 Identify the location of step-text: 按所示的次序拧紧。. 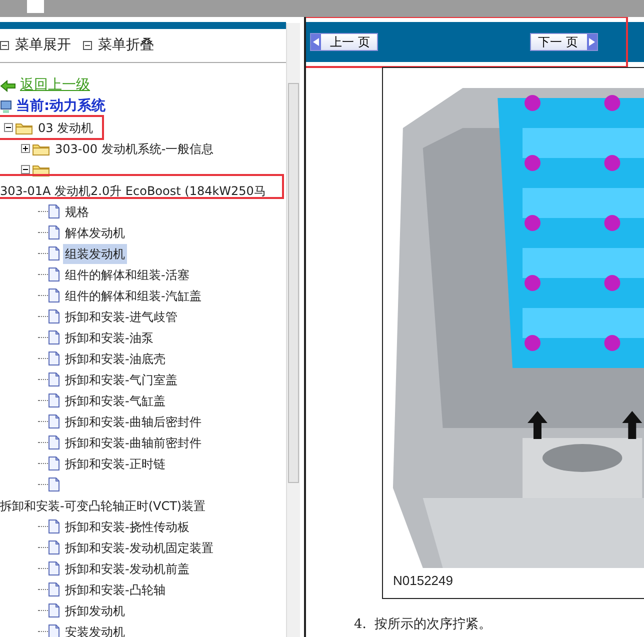
(433, 625).